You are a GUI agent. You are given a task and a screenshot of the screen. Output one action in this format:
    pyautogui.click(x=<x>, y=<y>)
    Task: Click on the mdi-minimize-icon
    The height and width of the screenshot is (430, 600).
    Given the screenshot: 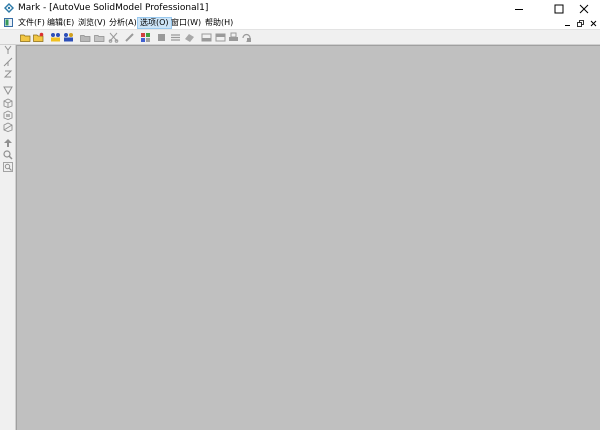 What is the action you would take?
    pyautogui.click(x=567, y=25)
    